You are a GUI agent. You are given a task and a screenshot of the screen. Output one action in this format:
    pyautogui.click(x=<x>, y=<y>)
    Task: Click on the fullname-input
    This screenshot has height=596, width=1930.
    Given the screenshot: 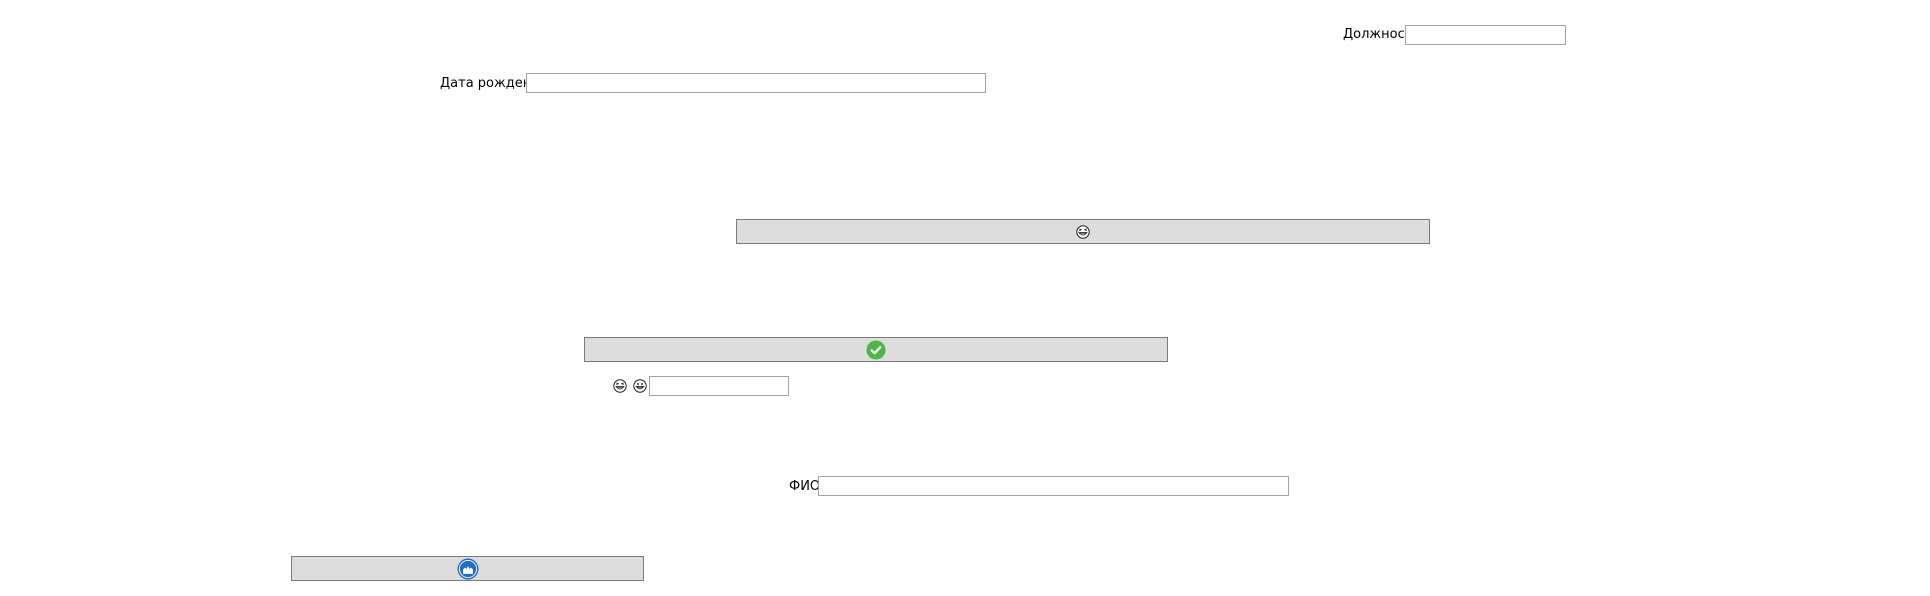 What is the action you would take?
    pyautogui.click(x=1053, y=486)
    